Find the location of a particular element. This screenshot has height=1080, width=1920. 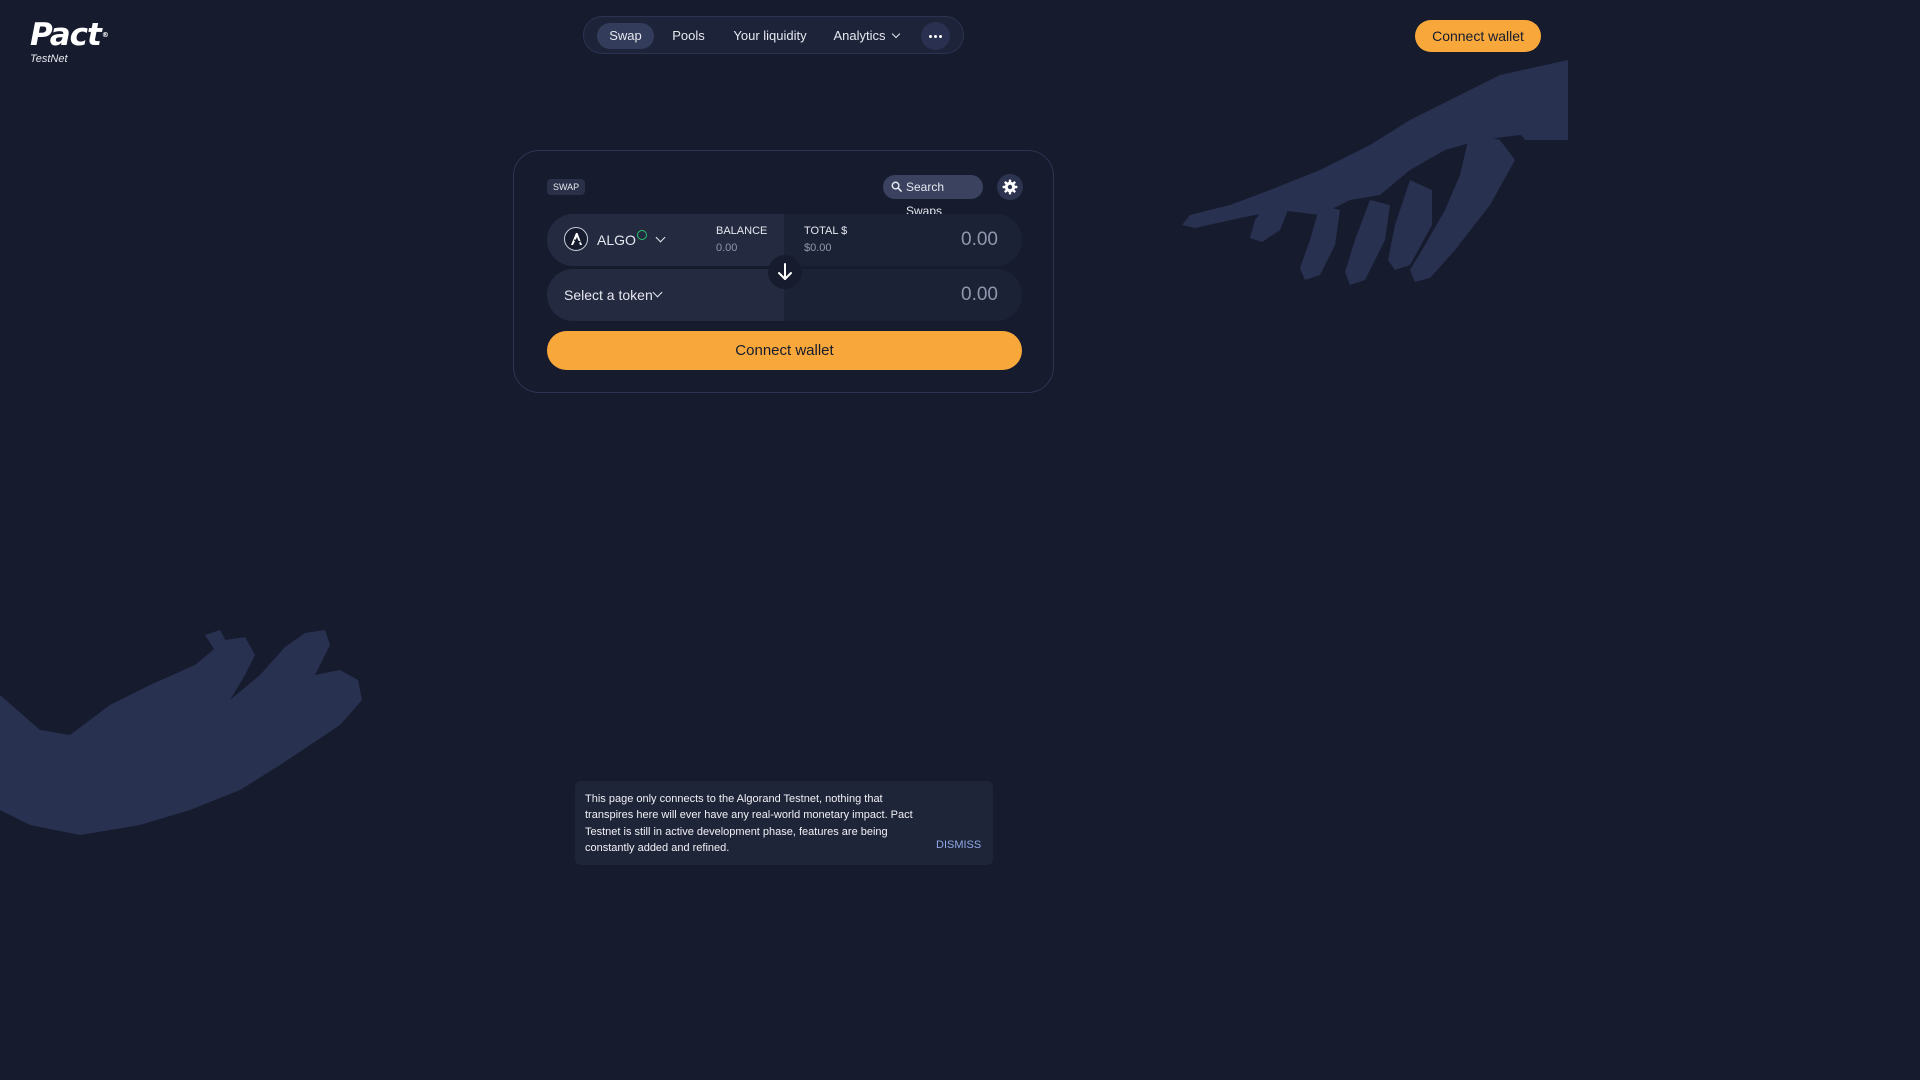

network-label: TestNet is located at coordinates (49, 59).